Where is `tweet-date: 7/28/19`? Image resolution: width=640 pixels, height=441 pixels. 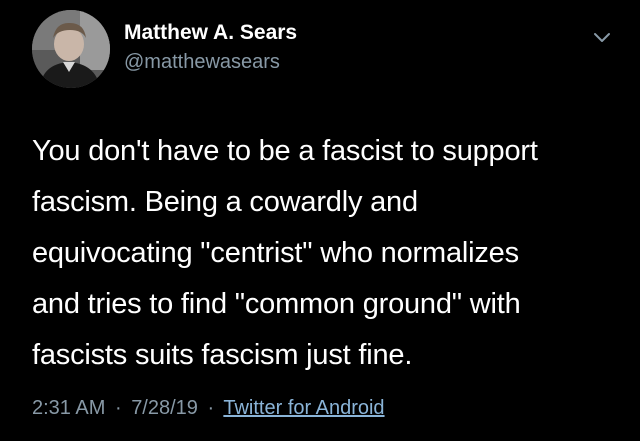
tweet-date: 7/28/19 is located at coordinates (164, 408).